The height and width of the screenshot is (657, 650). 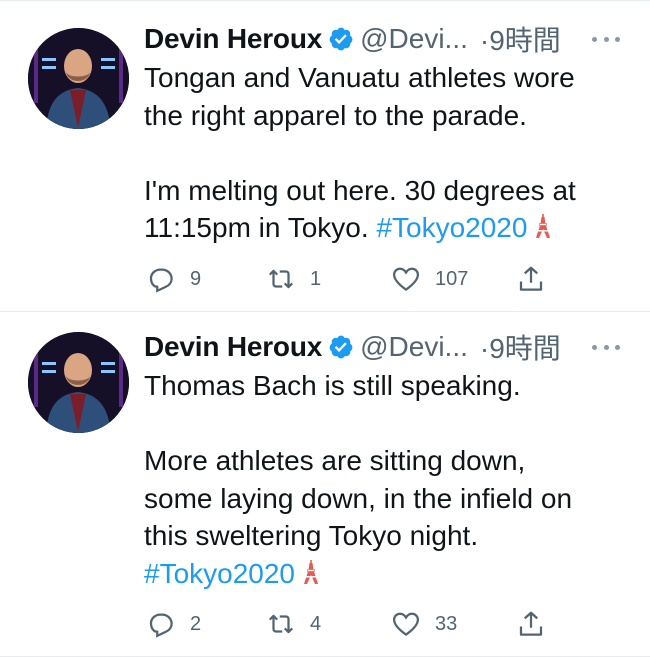 I want to click on tweet-text-line: More athletes are sitting down,, so click(x=335, y=460).